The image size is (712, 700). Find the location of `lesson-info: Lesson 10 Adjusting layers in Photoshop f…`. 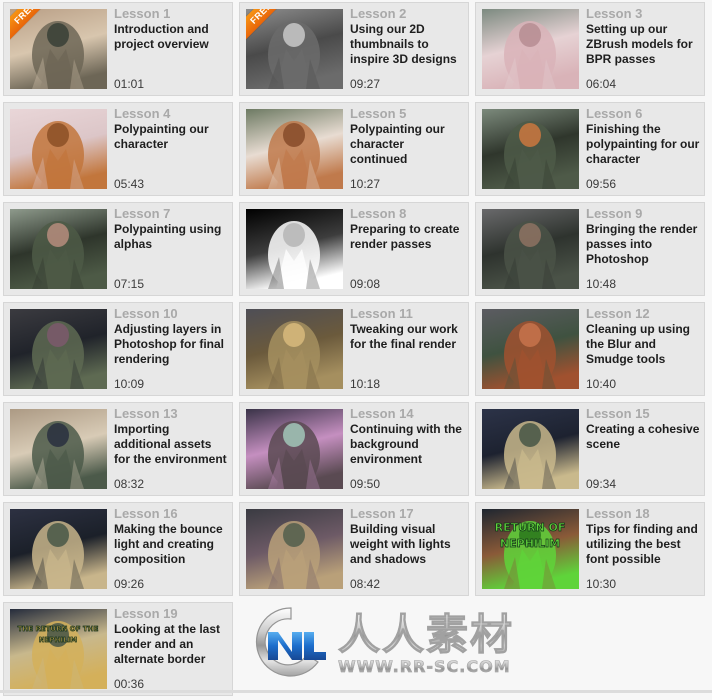

lesson-info: Lesson 10 Adjusting layers in Photoshop f… is located at coordinates (169, 349).